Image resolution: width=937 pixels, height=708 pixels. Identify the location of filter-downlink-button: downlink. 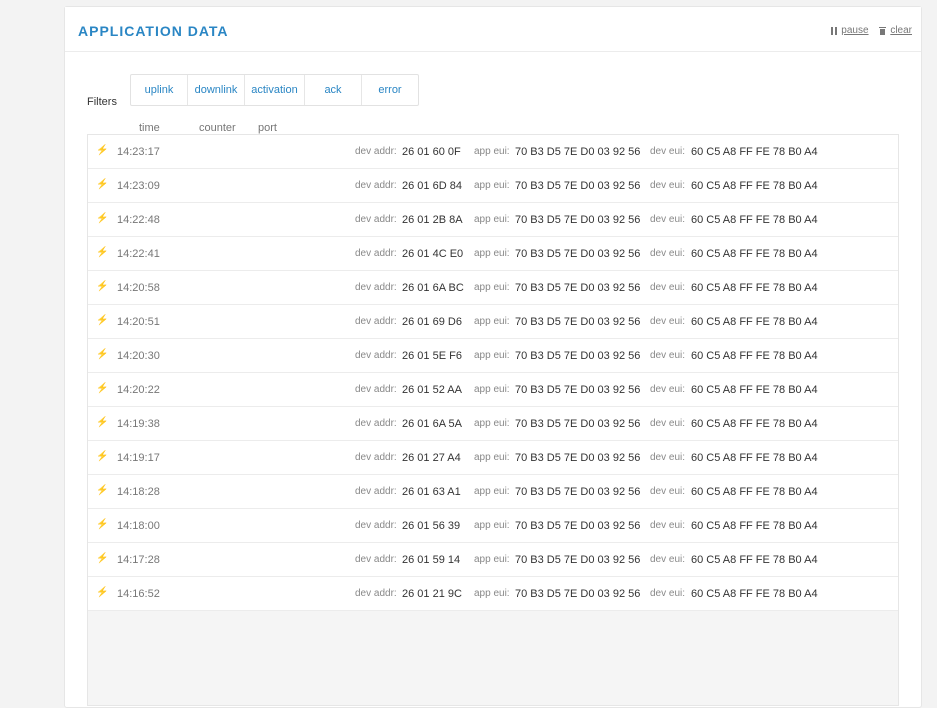
(216, 90).